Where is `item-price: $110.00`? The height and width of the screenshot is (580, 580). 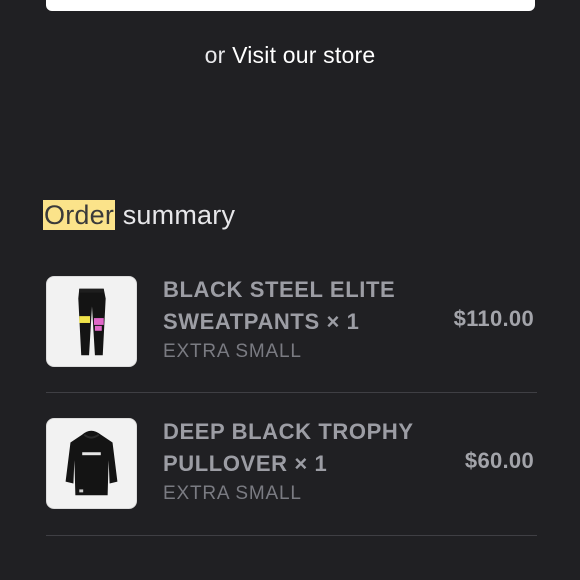 item-price: $110.00 is located at coordinates (493, 318).